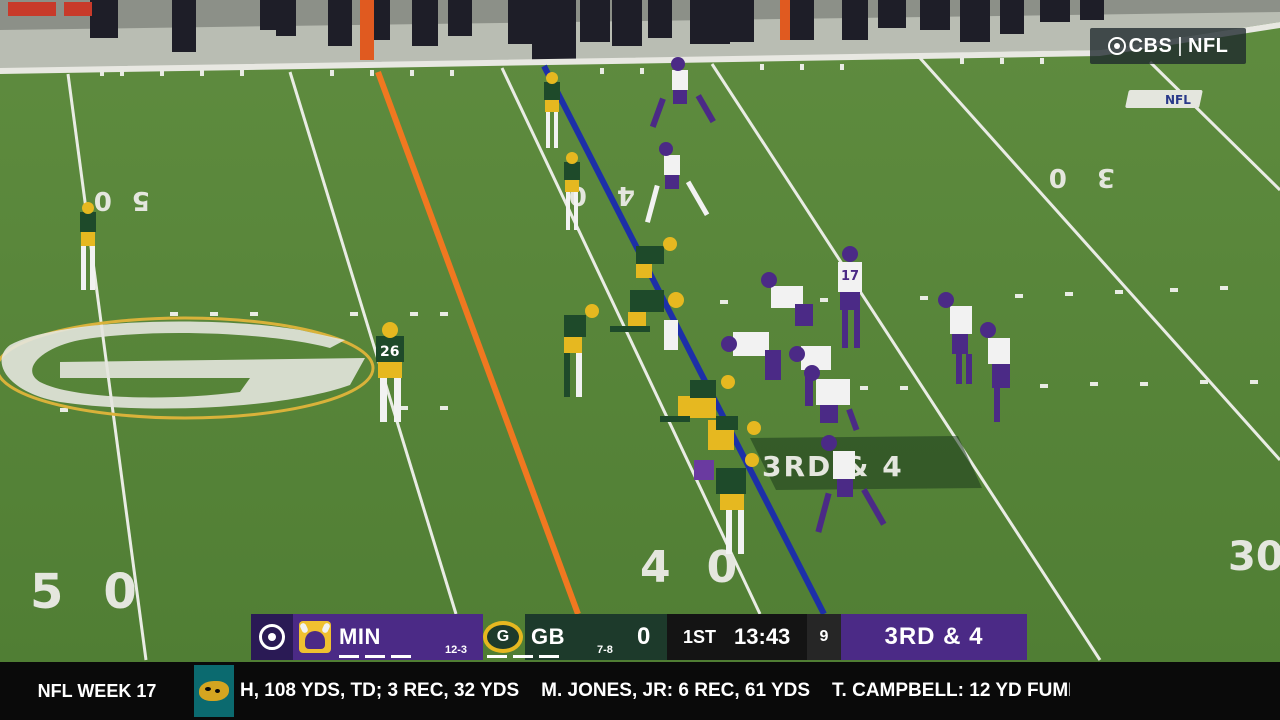 The height and width of the screenshot is (720, 1280). Describe the element at coordinates (1067, 177) in the screenshot. I see `yard-number-30-top: 30` at that location.